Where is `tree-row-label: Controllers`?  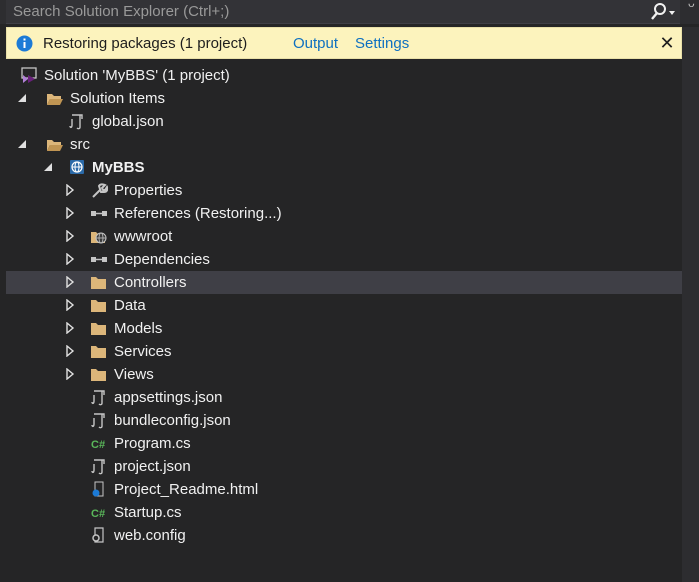
tree-row-label: Controllers is located at coordinates (150, 282).